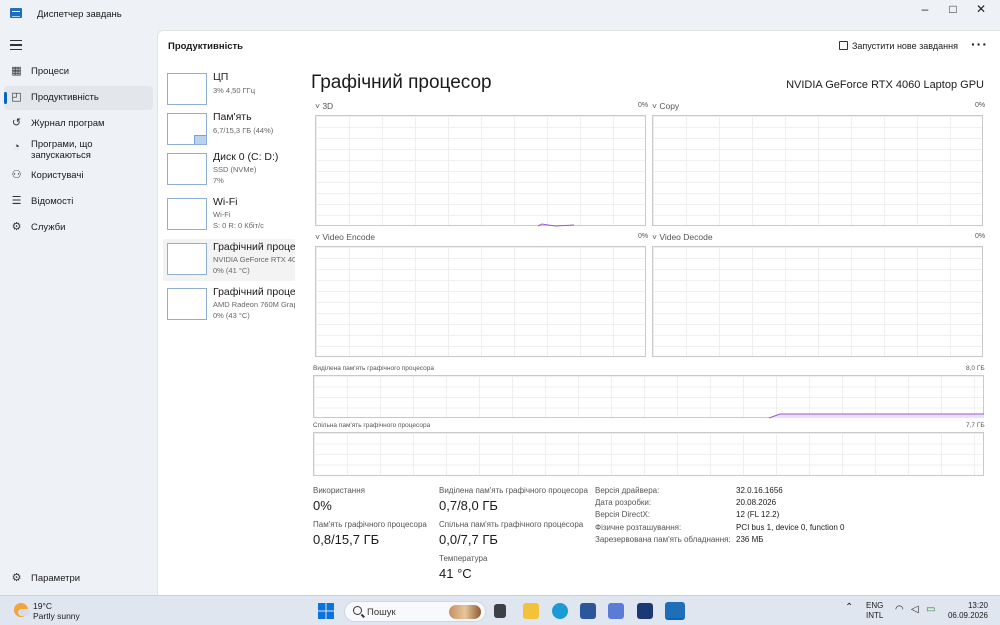 Image resolution: width=1000 pixels, height=625 pixels. What do you see at coordinates (875, 605) in the screenshot?
I see `language-code: ENG` at bounding box center [875, 605].